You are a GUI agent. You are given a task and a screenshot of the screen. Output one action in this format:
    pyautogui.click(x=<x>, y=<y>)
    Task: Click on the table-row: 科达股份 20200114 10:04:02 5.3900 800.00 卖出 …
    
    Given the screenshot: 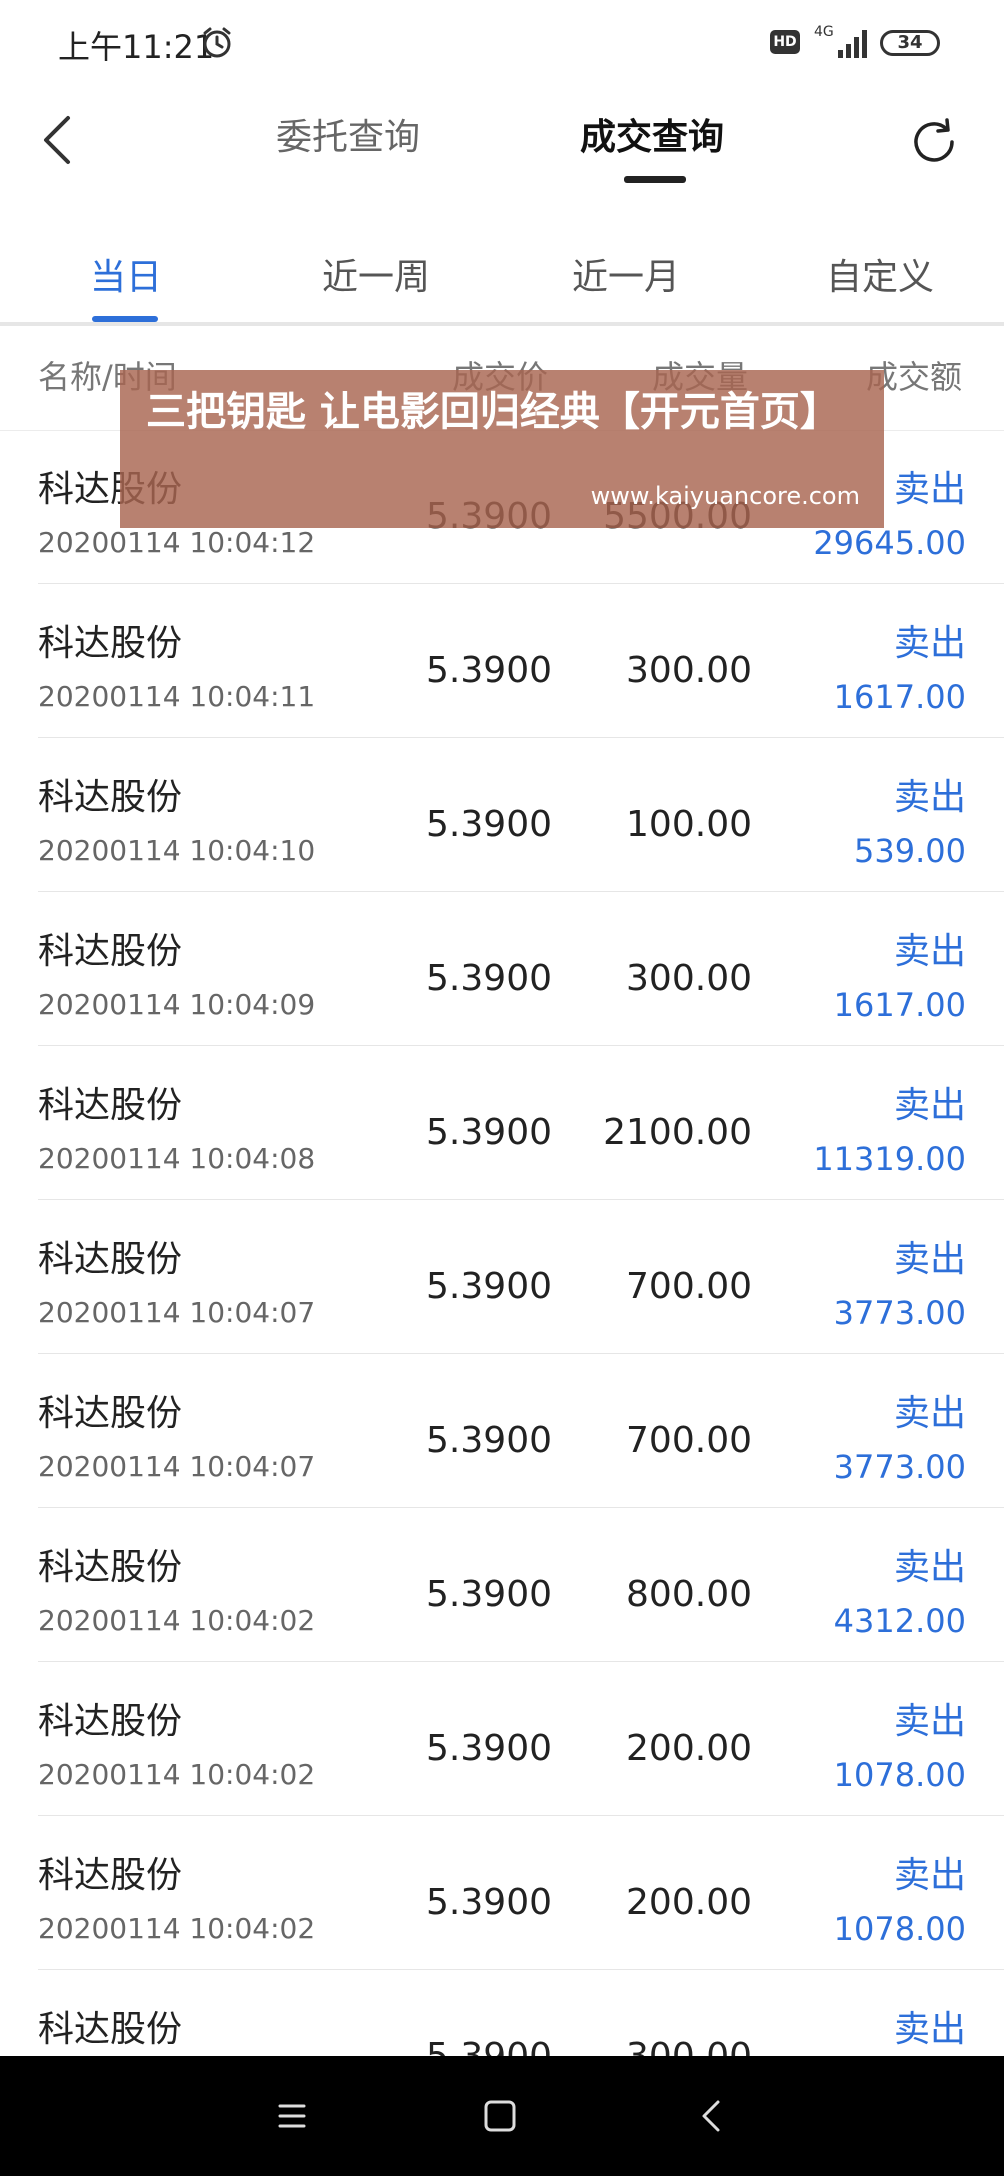 What is the action you would take?
    pyautogui.click(x=502, y=1585)
    